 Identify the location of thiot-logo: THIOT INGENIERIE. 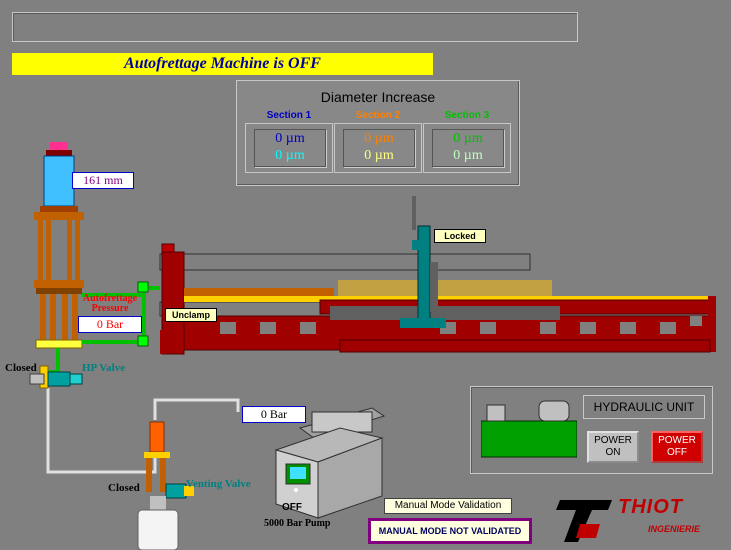
(636, 520).